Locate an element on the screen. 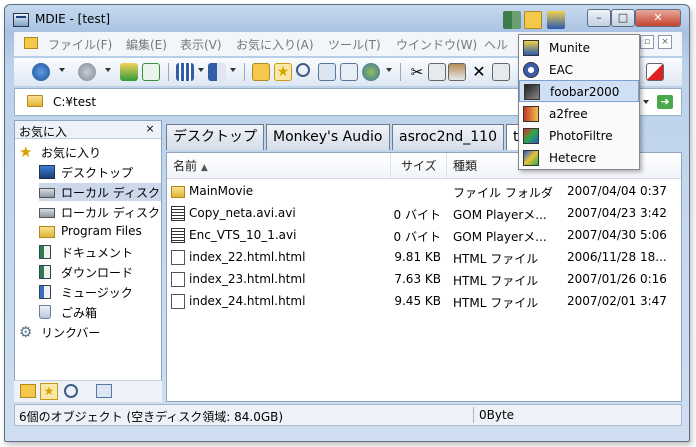 Image resolution: width=696 pixels, height=447 pixels. popup-item-a2free: a2free is located at coordinates (579, 114).